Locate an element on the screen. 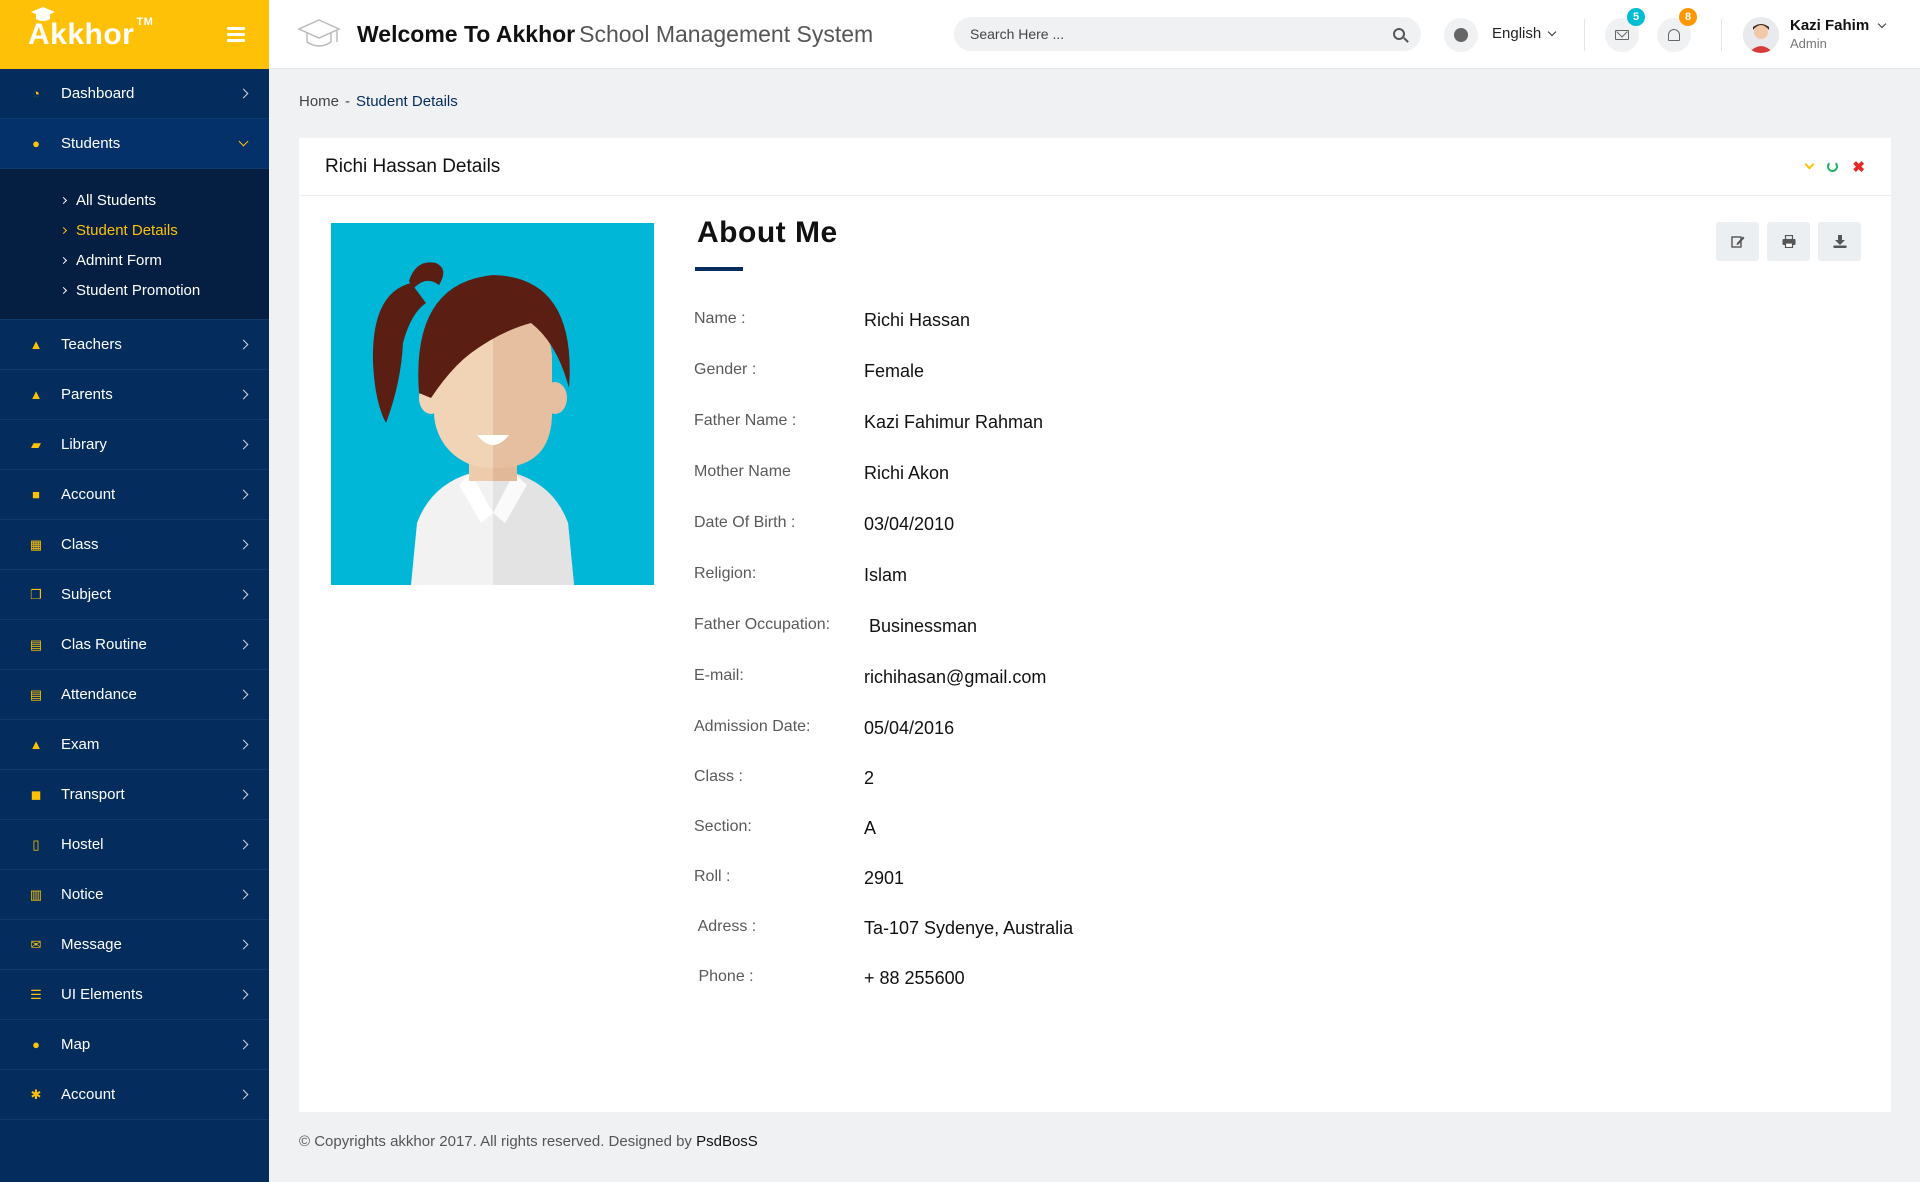 This screenshot has height=1182, width=1920. student-photo is located at coordinates (492, 404).